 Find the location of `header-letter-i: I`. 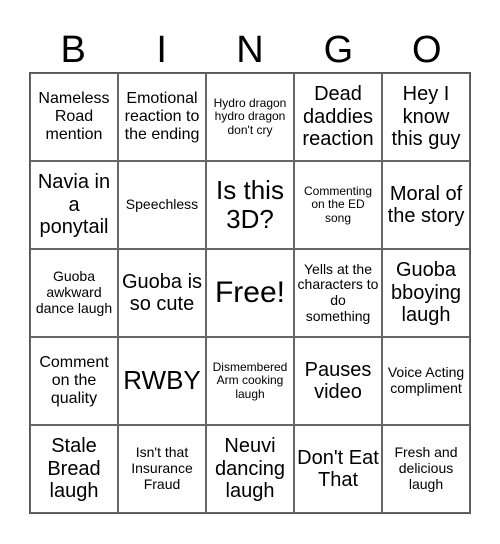

header-letter-i: I is located at coordinates (161, 50).